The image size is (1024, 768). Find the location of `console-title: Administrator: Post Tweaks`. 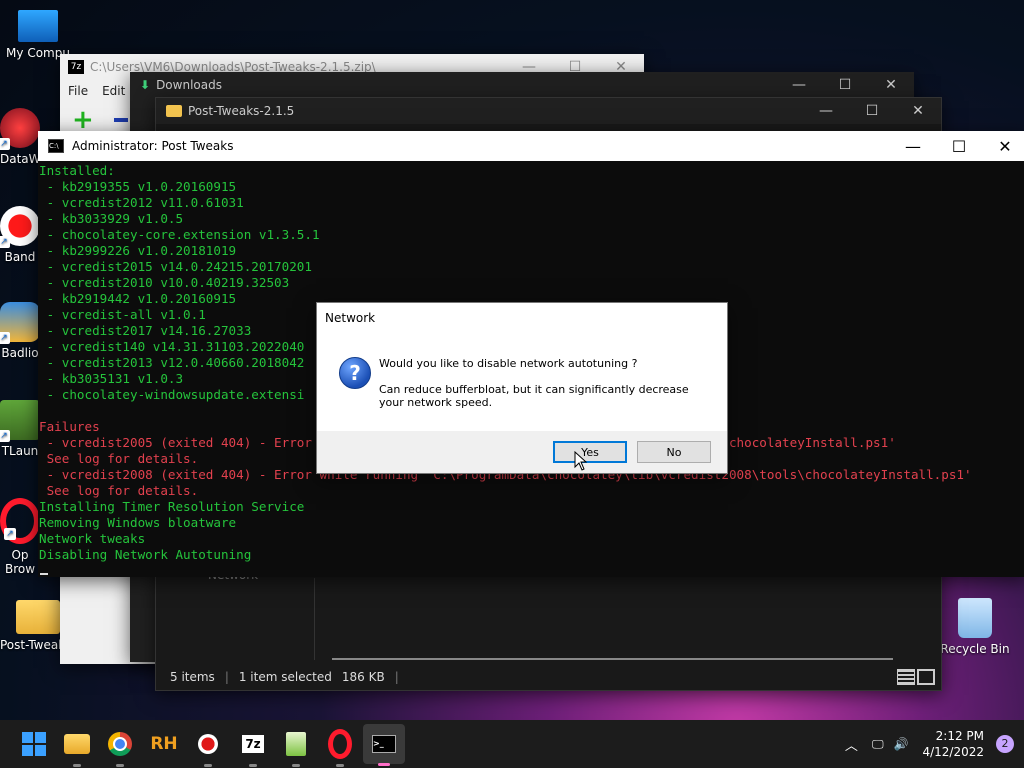

console-title: Administrator: Post Tweaks is located at coordinates (153, 146).